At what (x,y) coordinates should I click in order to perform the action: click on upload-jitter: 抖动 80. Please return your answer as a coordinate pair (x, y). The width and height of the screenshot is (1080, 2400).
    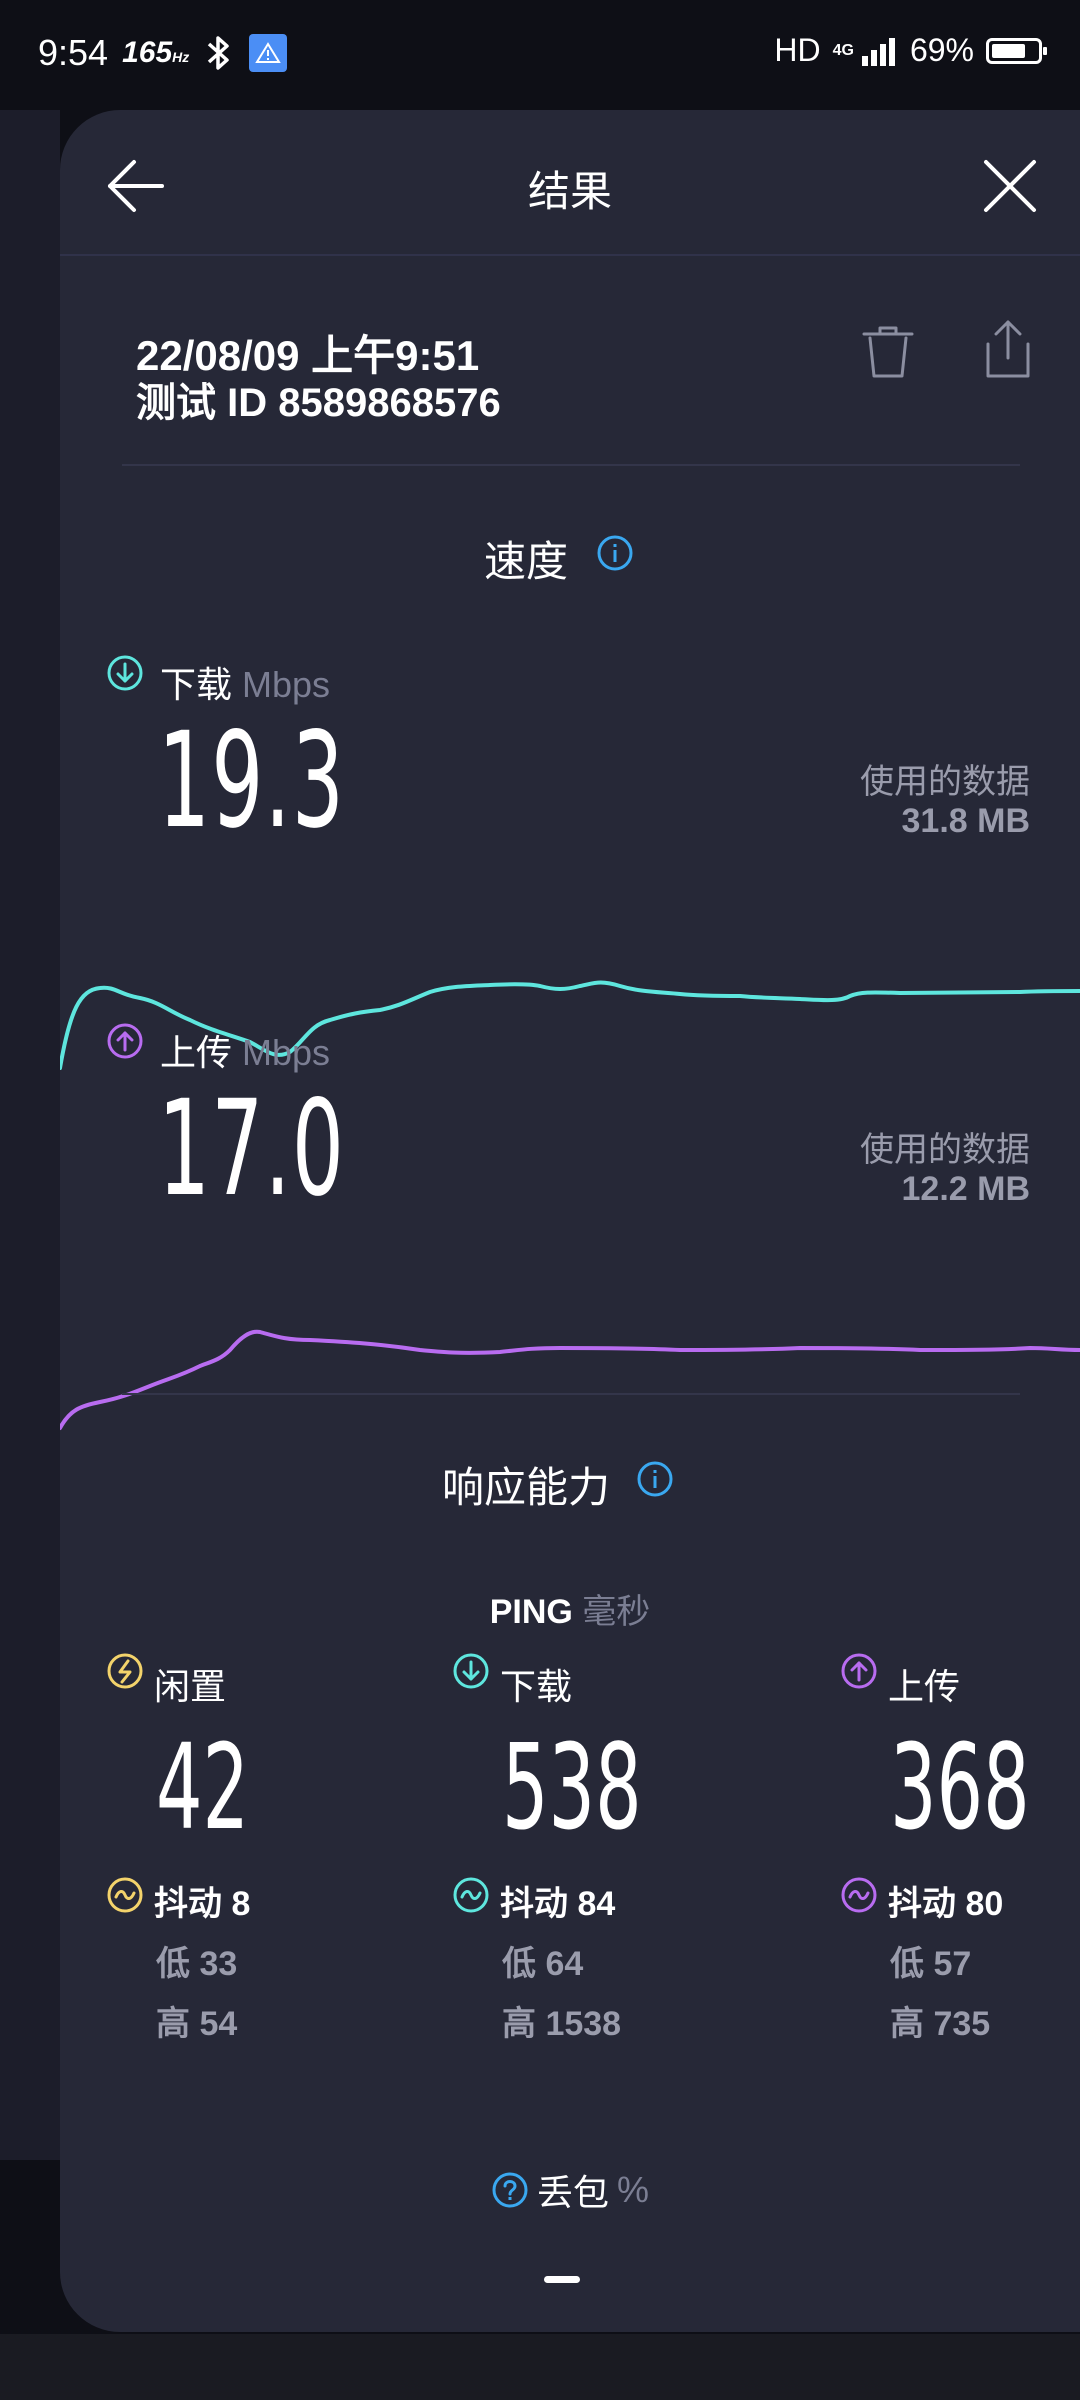
    Looking at the image, I should click on (946, 1904).